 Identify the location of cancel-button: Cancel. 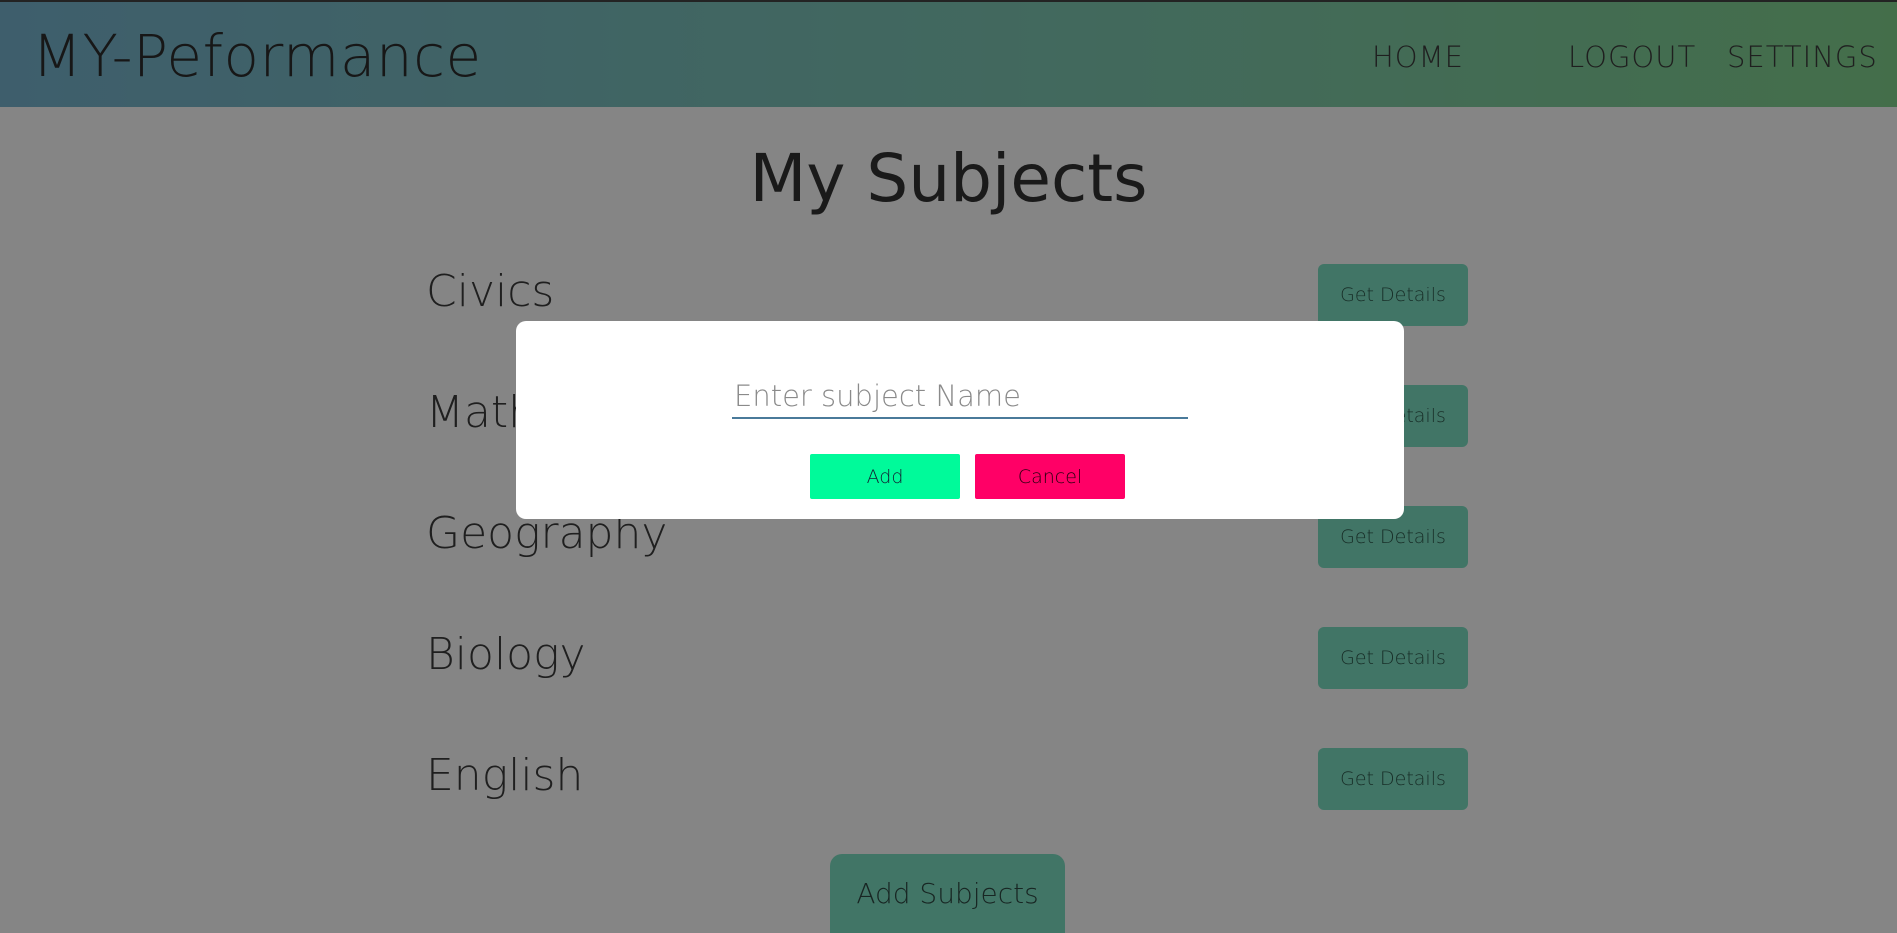
(1050, 476).